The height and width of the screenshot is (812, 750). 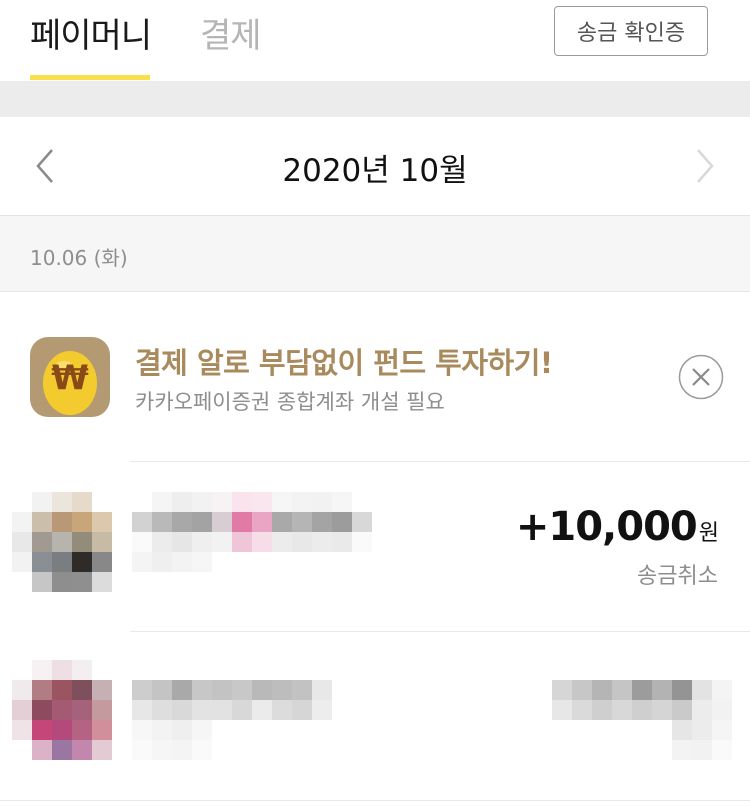 What do you see at coordinates (701, 377) in the screenshot?
I see `close-promo-icon` at bounding box center [701, 377].